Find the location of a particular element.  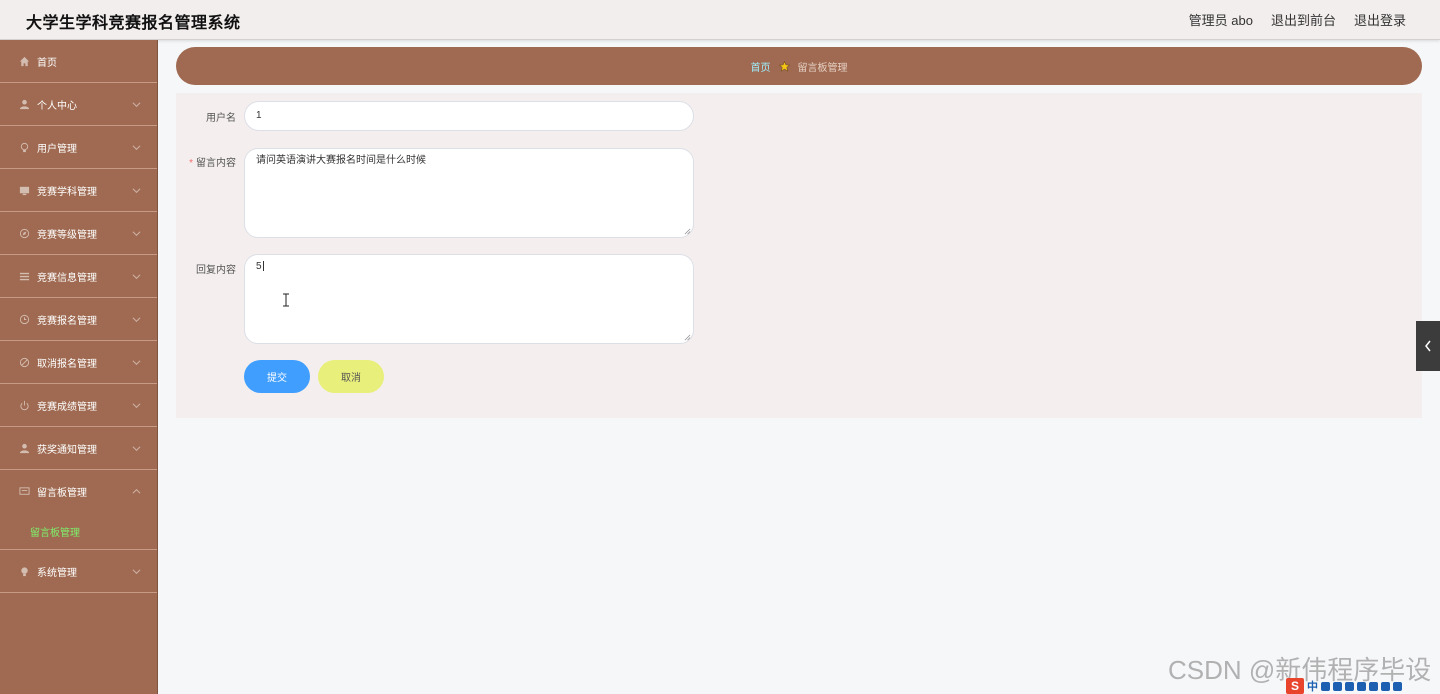

toolbox-icon is located at coordinates (1373, 686).